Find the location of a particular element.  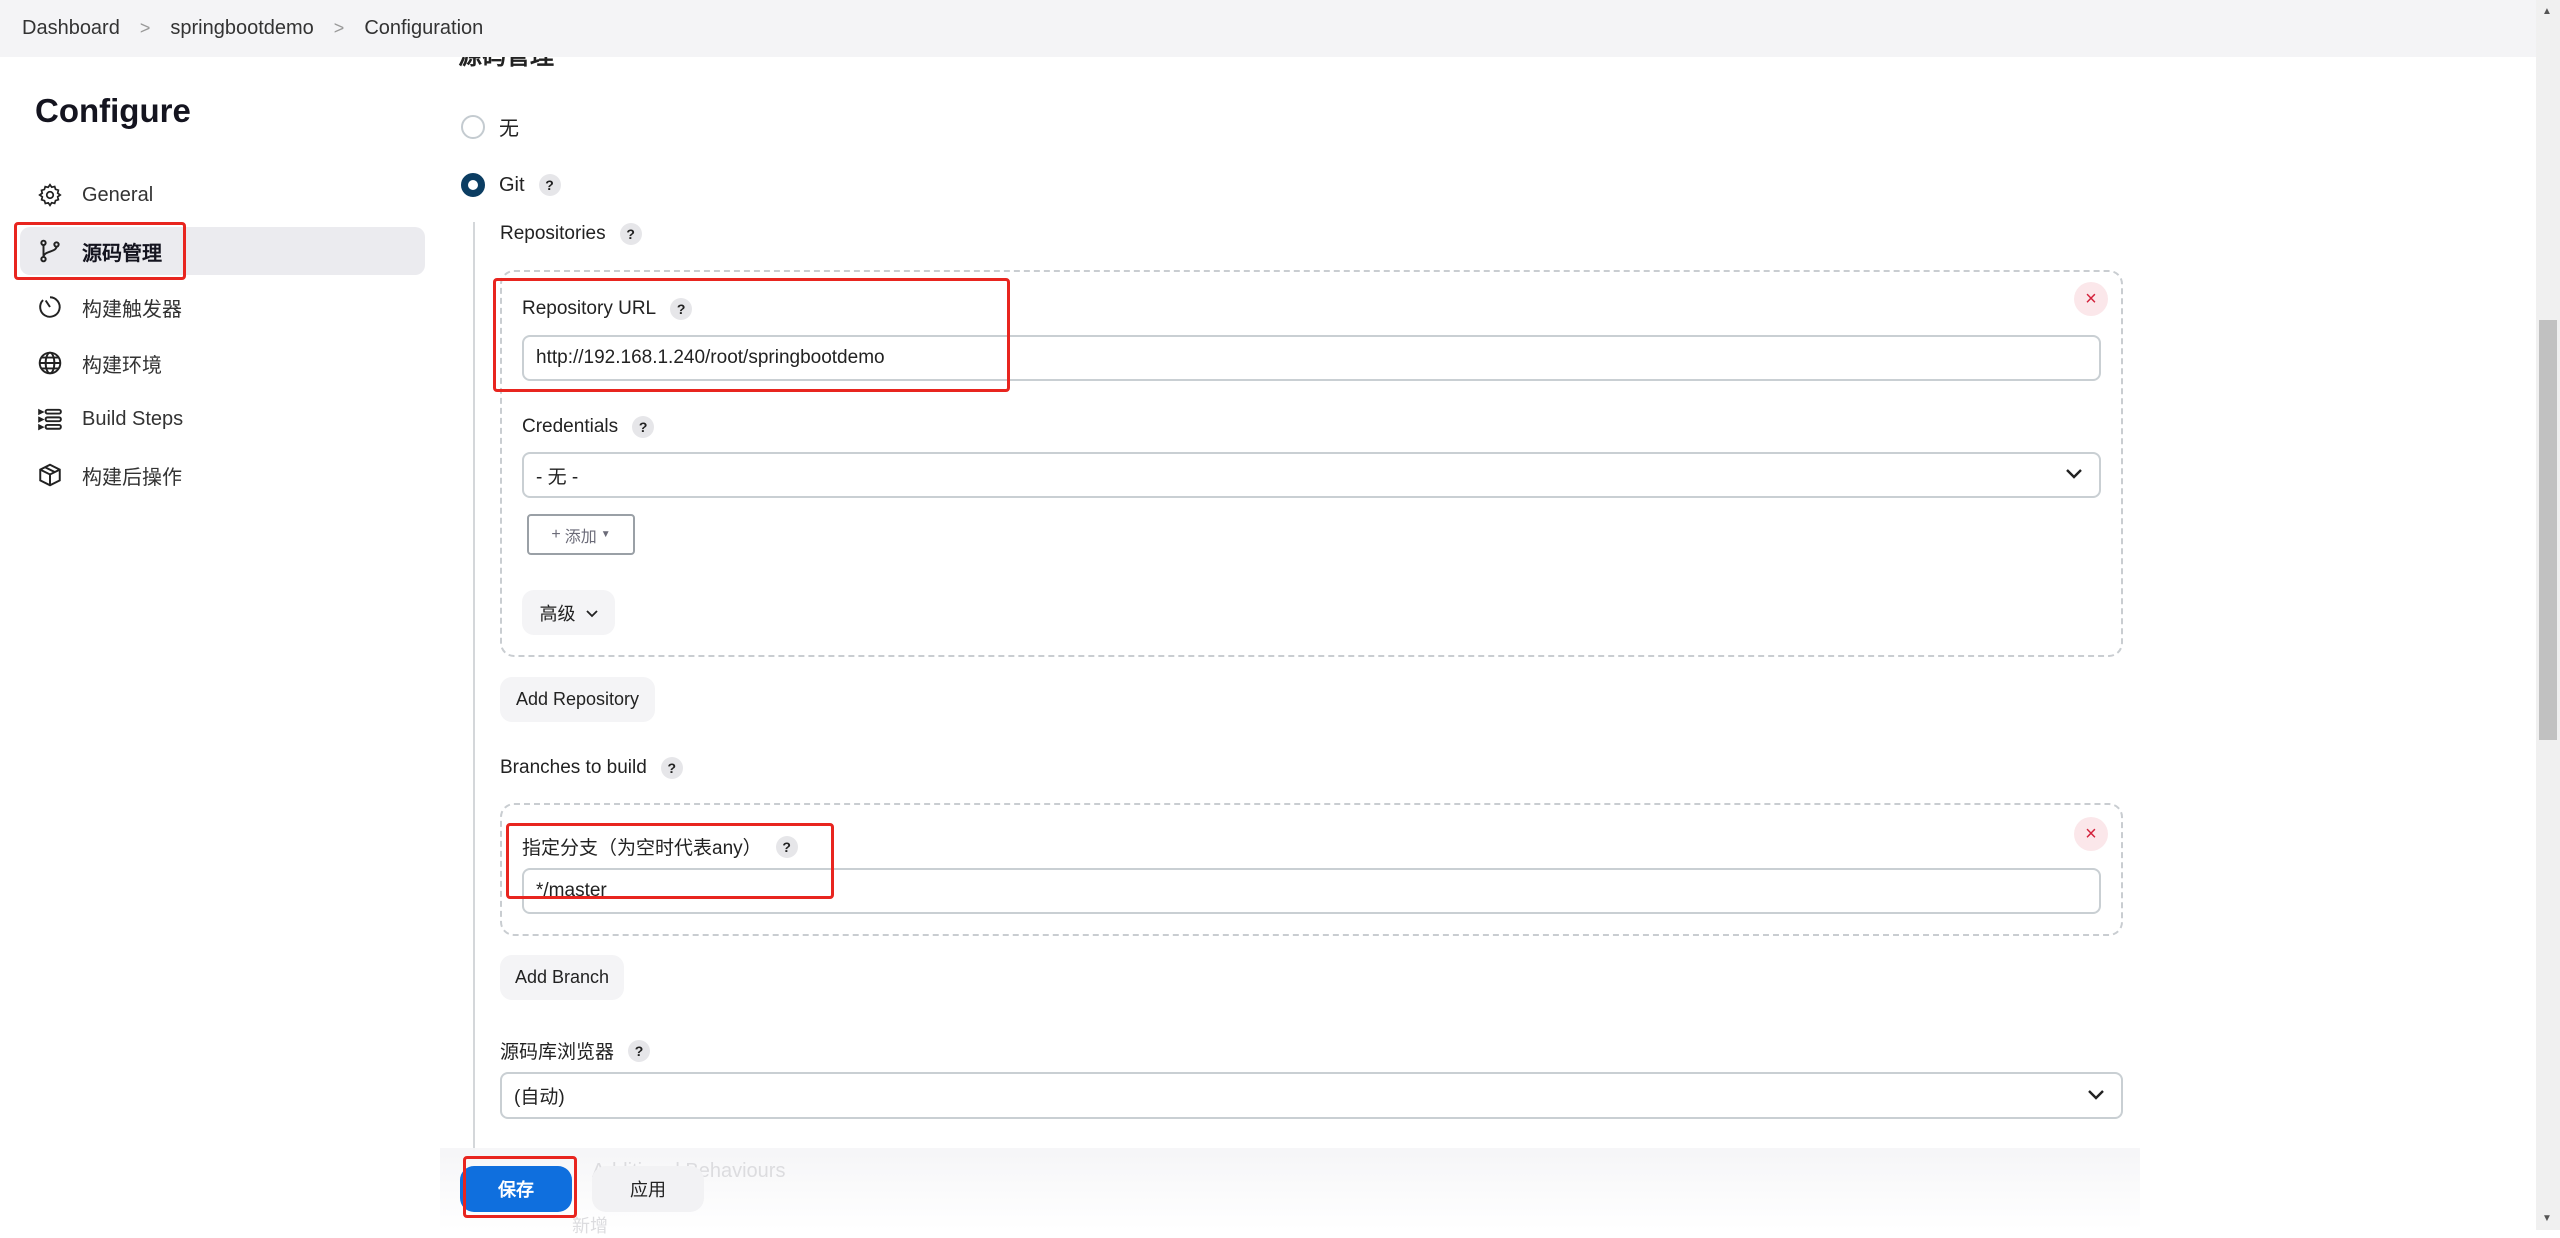

add-behaviour-label: 新增 is located at coordinates (590, 1226).